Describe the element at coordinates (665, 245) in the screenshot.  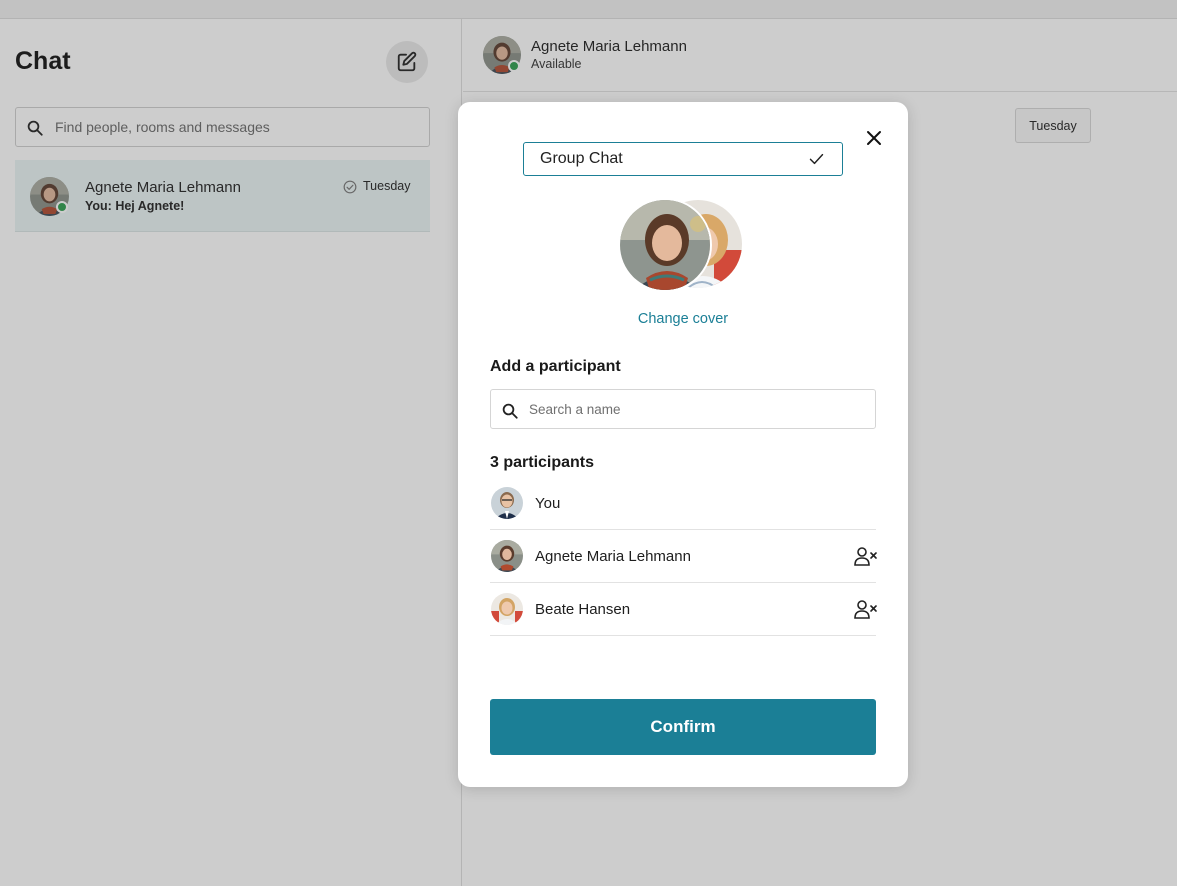
I see `cover-avatar-front` at that location.